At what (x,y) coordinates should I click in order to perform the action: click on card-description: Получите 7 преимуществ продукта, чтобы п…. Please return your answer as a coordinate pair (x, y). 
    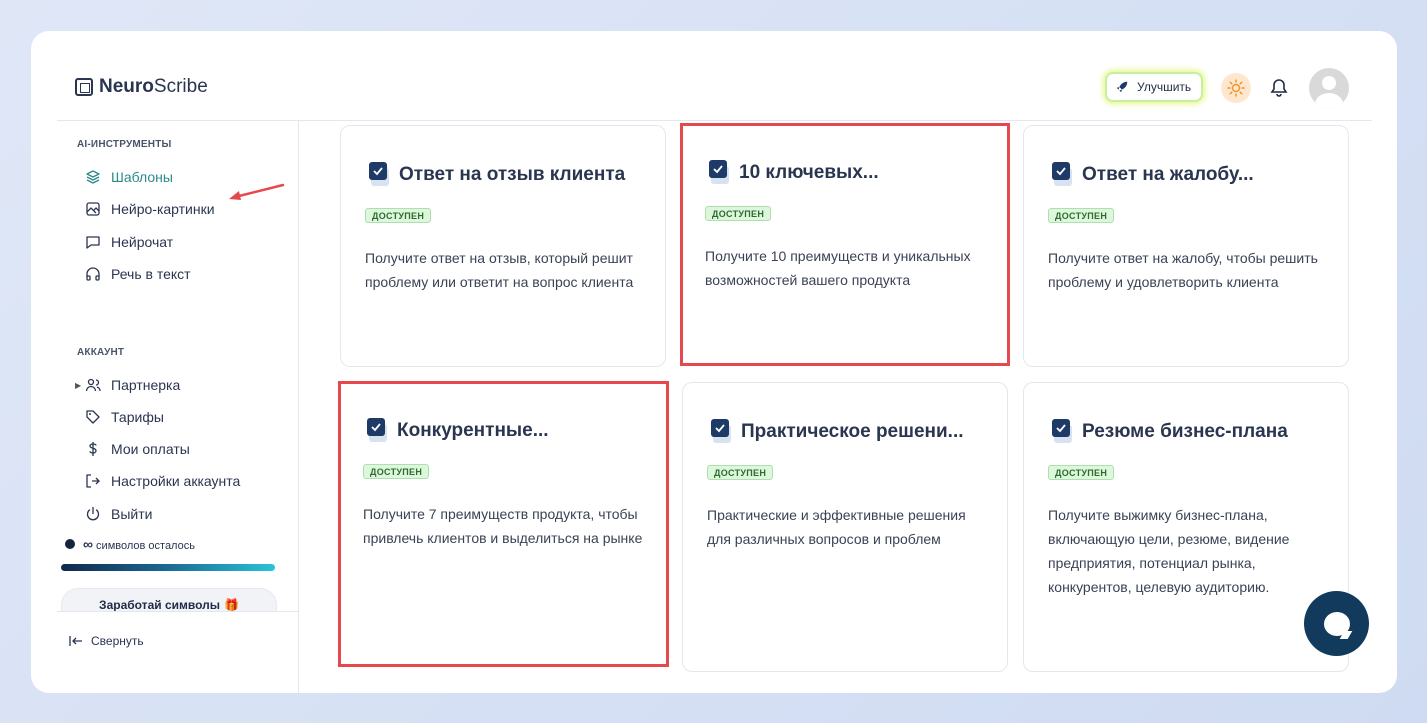
    Looking at the image, I should click on (503, 526).